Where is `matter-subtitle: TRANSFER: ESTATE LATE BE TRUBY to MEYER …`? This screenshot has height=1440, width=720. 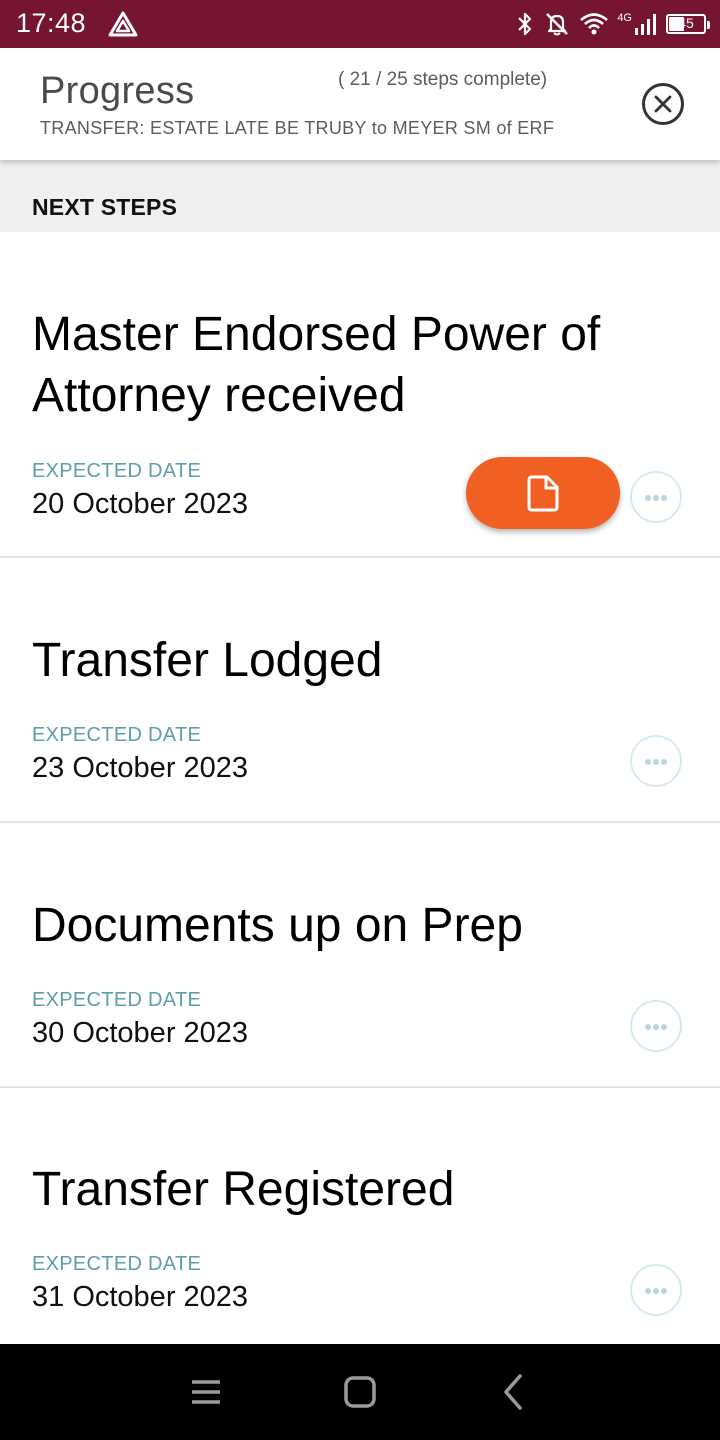
matter-subtitle: TRANSFER: ESTATE LATE BE TRUBY to MEYER … is located at coordinates (297, 128).